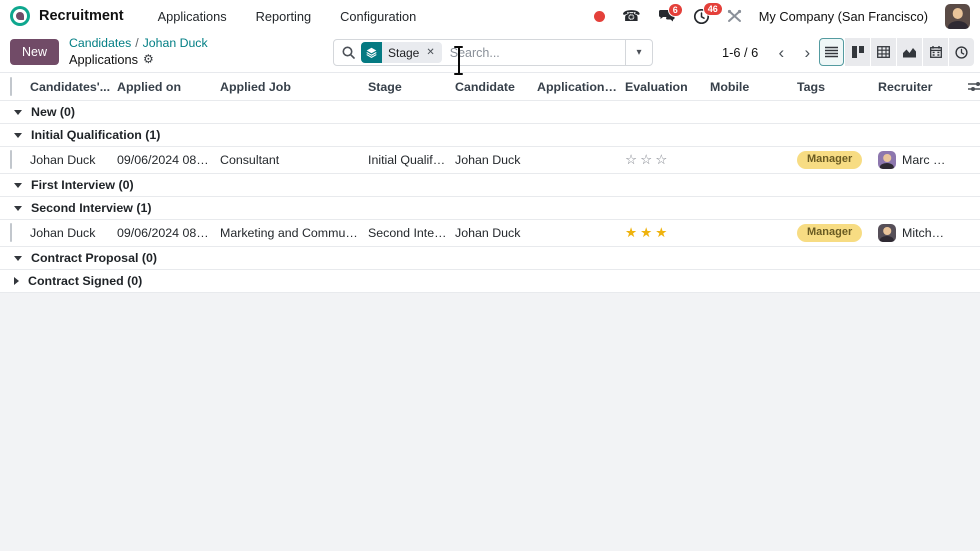 This screenshot has height=551, width=980. I want to click on kanban-view-icon, so click(857, 52).